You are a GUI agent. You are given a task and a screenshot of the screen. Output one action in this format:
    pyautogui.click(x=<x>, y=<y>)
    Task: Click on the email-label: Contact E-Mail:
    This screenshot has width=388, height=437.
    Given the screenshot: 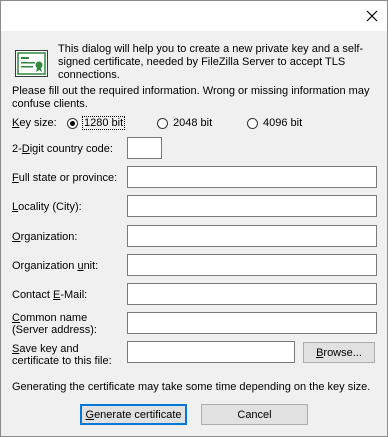 What is the action you would take?
    pyautogui.click(x=50, y=295)
    